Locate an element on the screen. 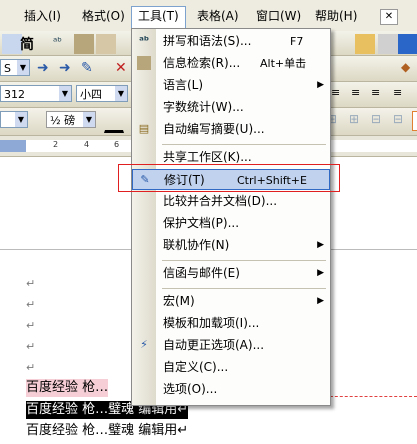  menu-item-label: 宏(M) is located at coordinates (179, 301).